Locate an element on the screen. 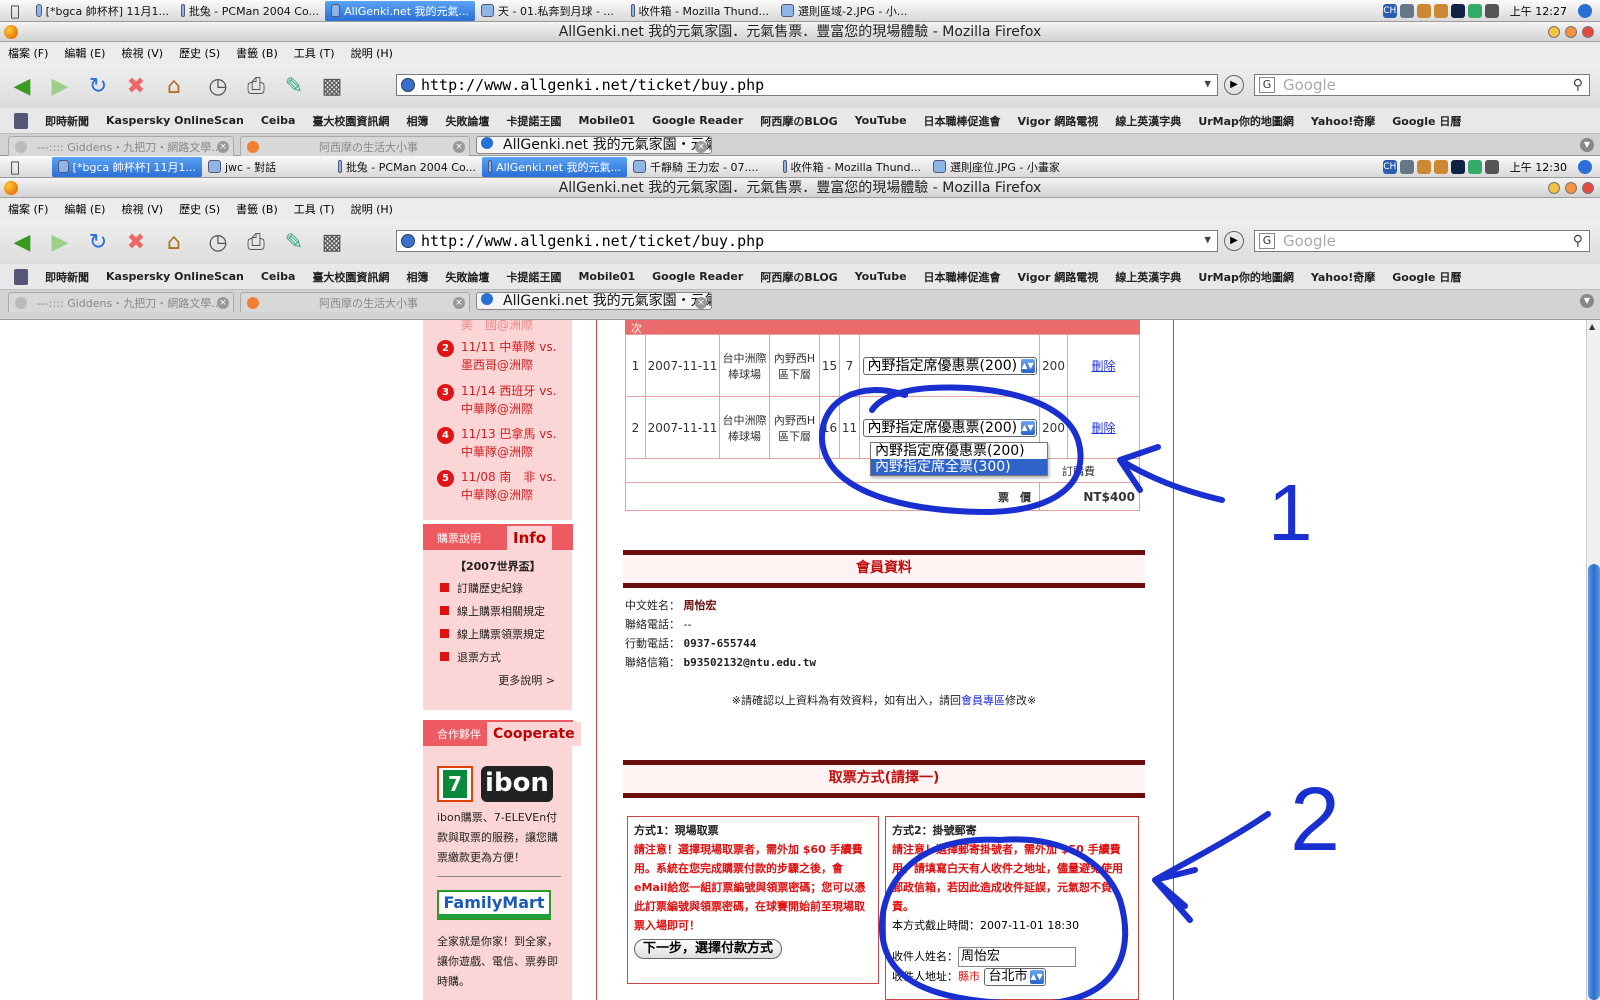 Image resolution: width=1600 pixels, height=1000 pixels. county-select: 台北市 ▲▼ is located at coordinates (1014, 977).